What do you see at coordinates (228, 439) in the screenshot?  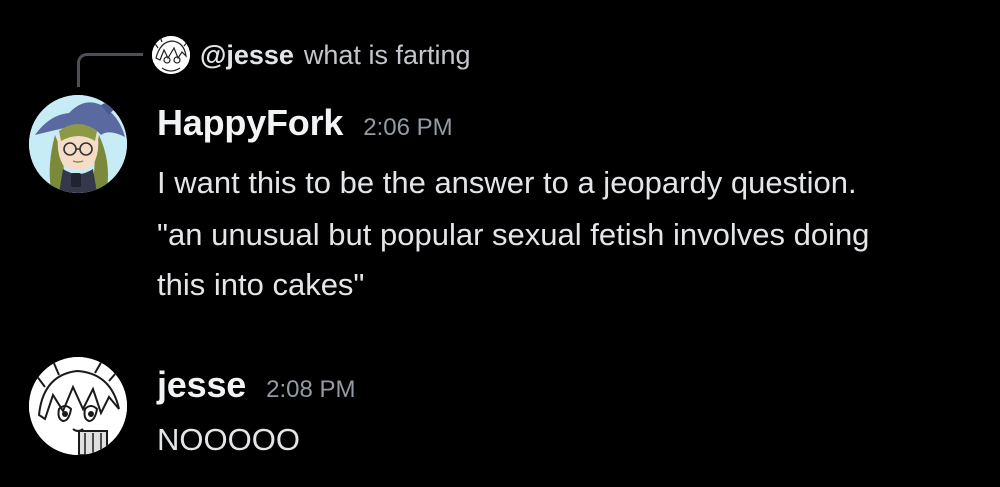 I see `message-text-line: NOOOOO` at bounding box center [228, 439].